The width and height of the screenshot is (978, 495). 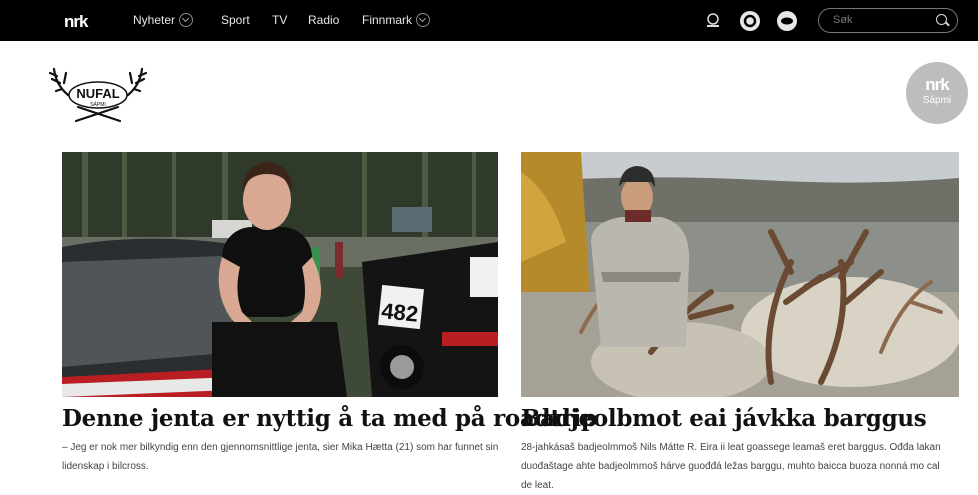 I want to click on nav-item-label: TV, so click(x=280, y=20).